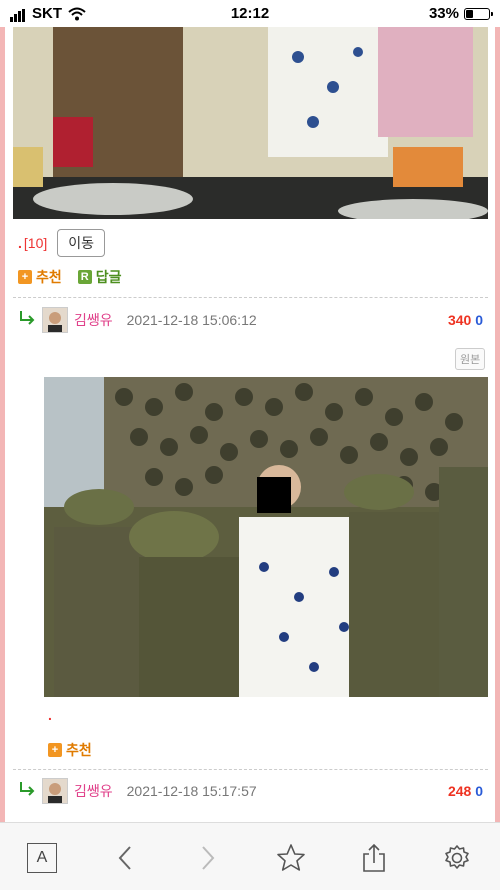 The image size is (500, 890). What do you see at coordinates (84, 277) in the screenshot?
I see `reply-badge-icon: R` at bounding box center [84, 277].